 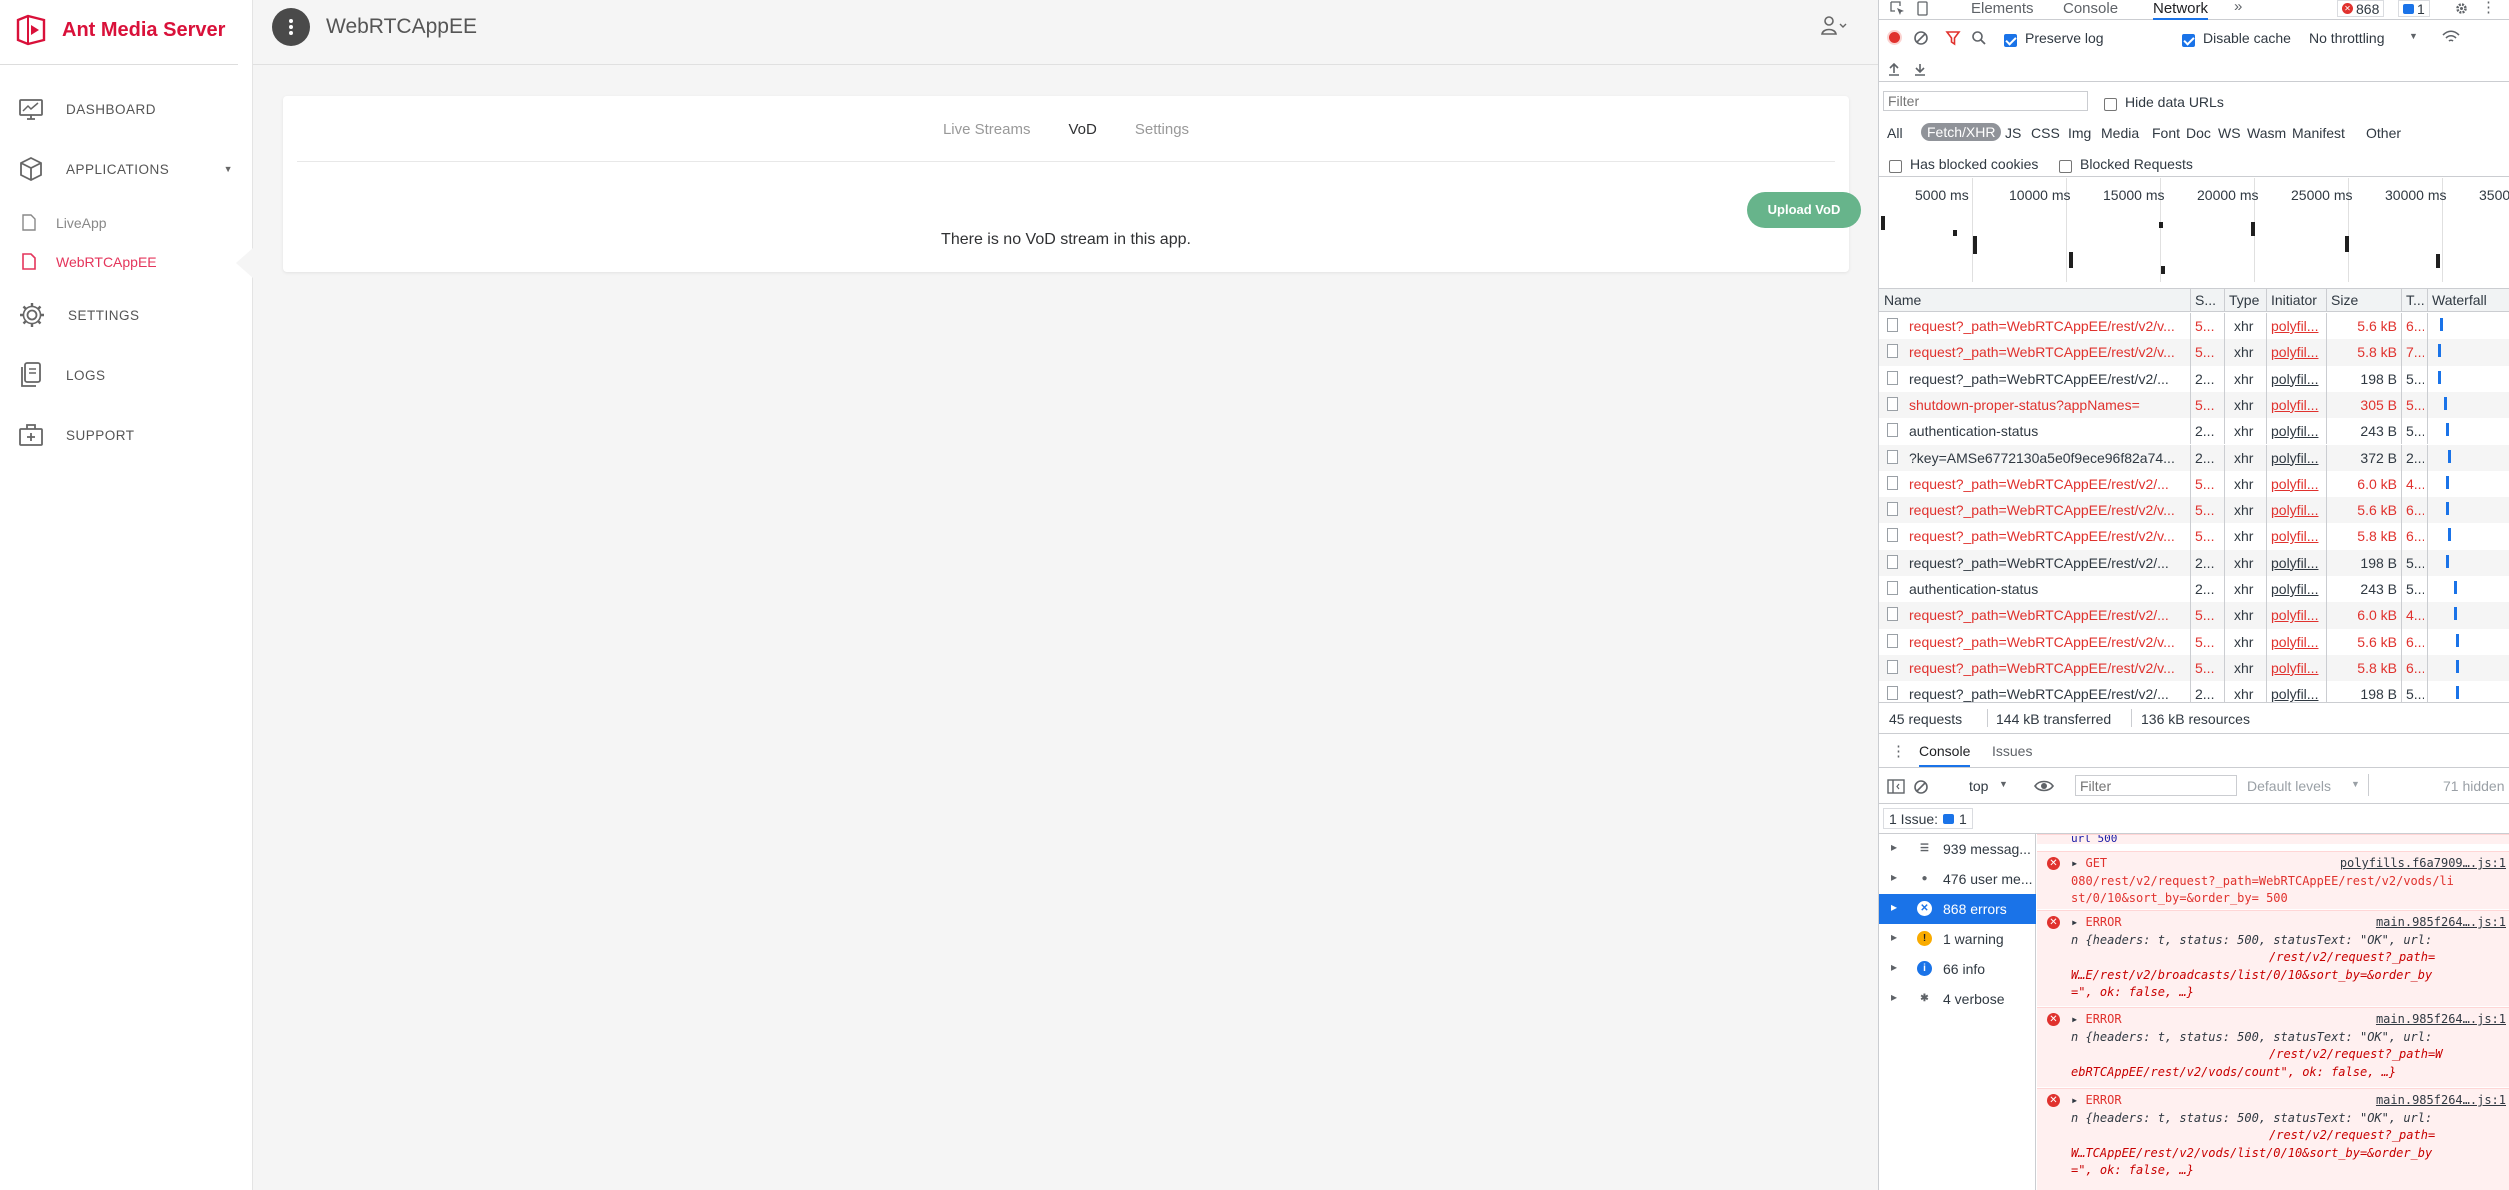 I want to click on device-toolbar-icon, so click(x=1922, y=8).